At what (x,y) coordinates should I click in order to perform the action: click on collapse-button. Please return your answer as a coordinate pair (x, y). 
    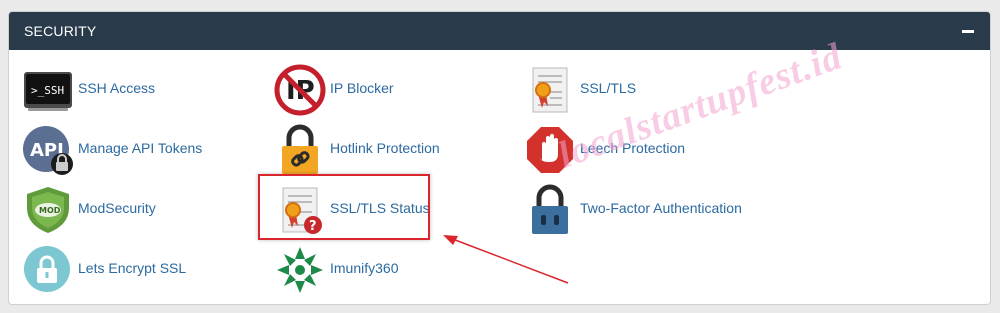
    Looking at the image, I should click on (968, 31).